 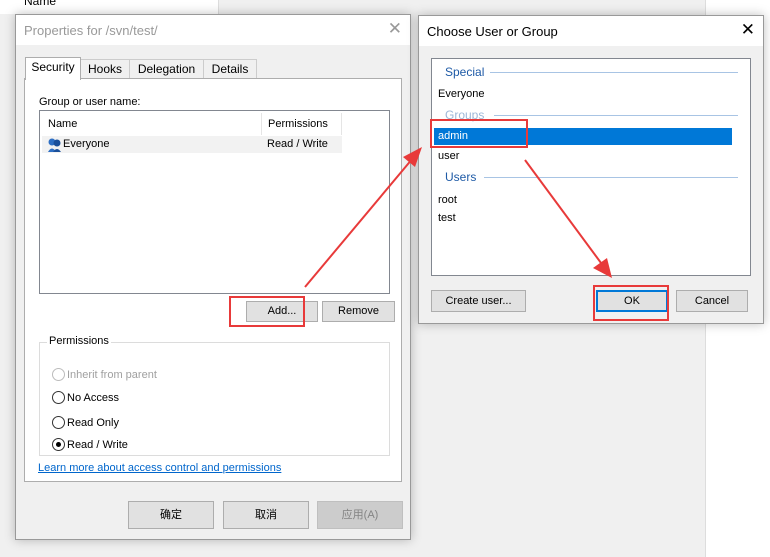 What do you see at coordinates (53, 68) in the screenshot?
I see `tab-security: Security` at bounding box center [53, 68].